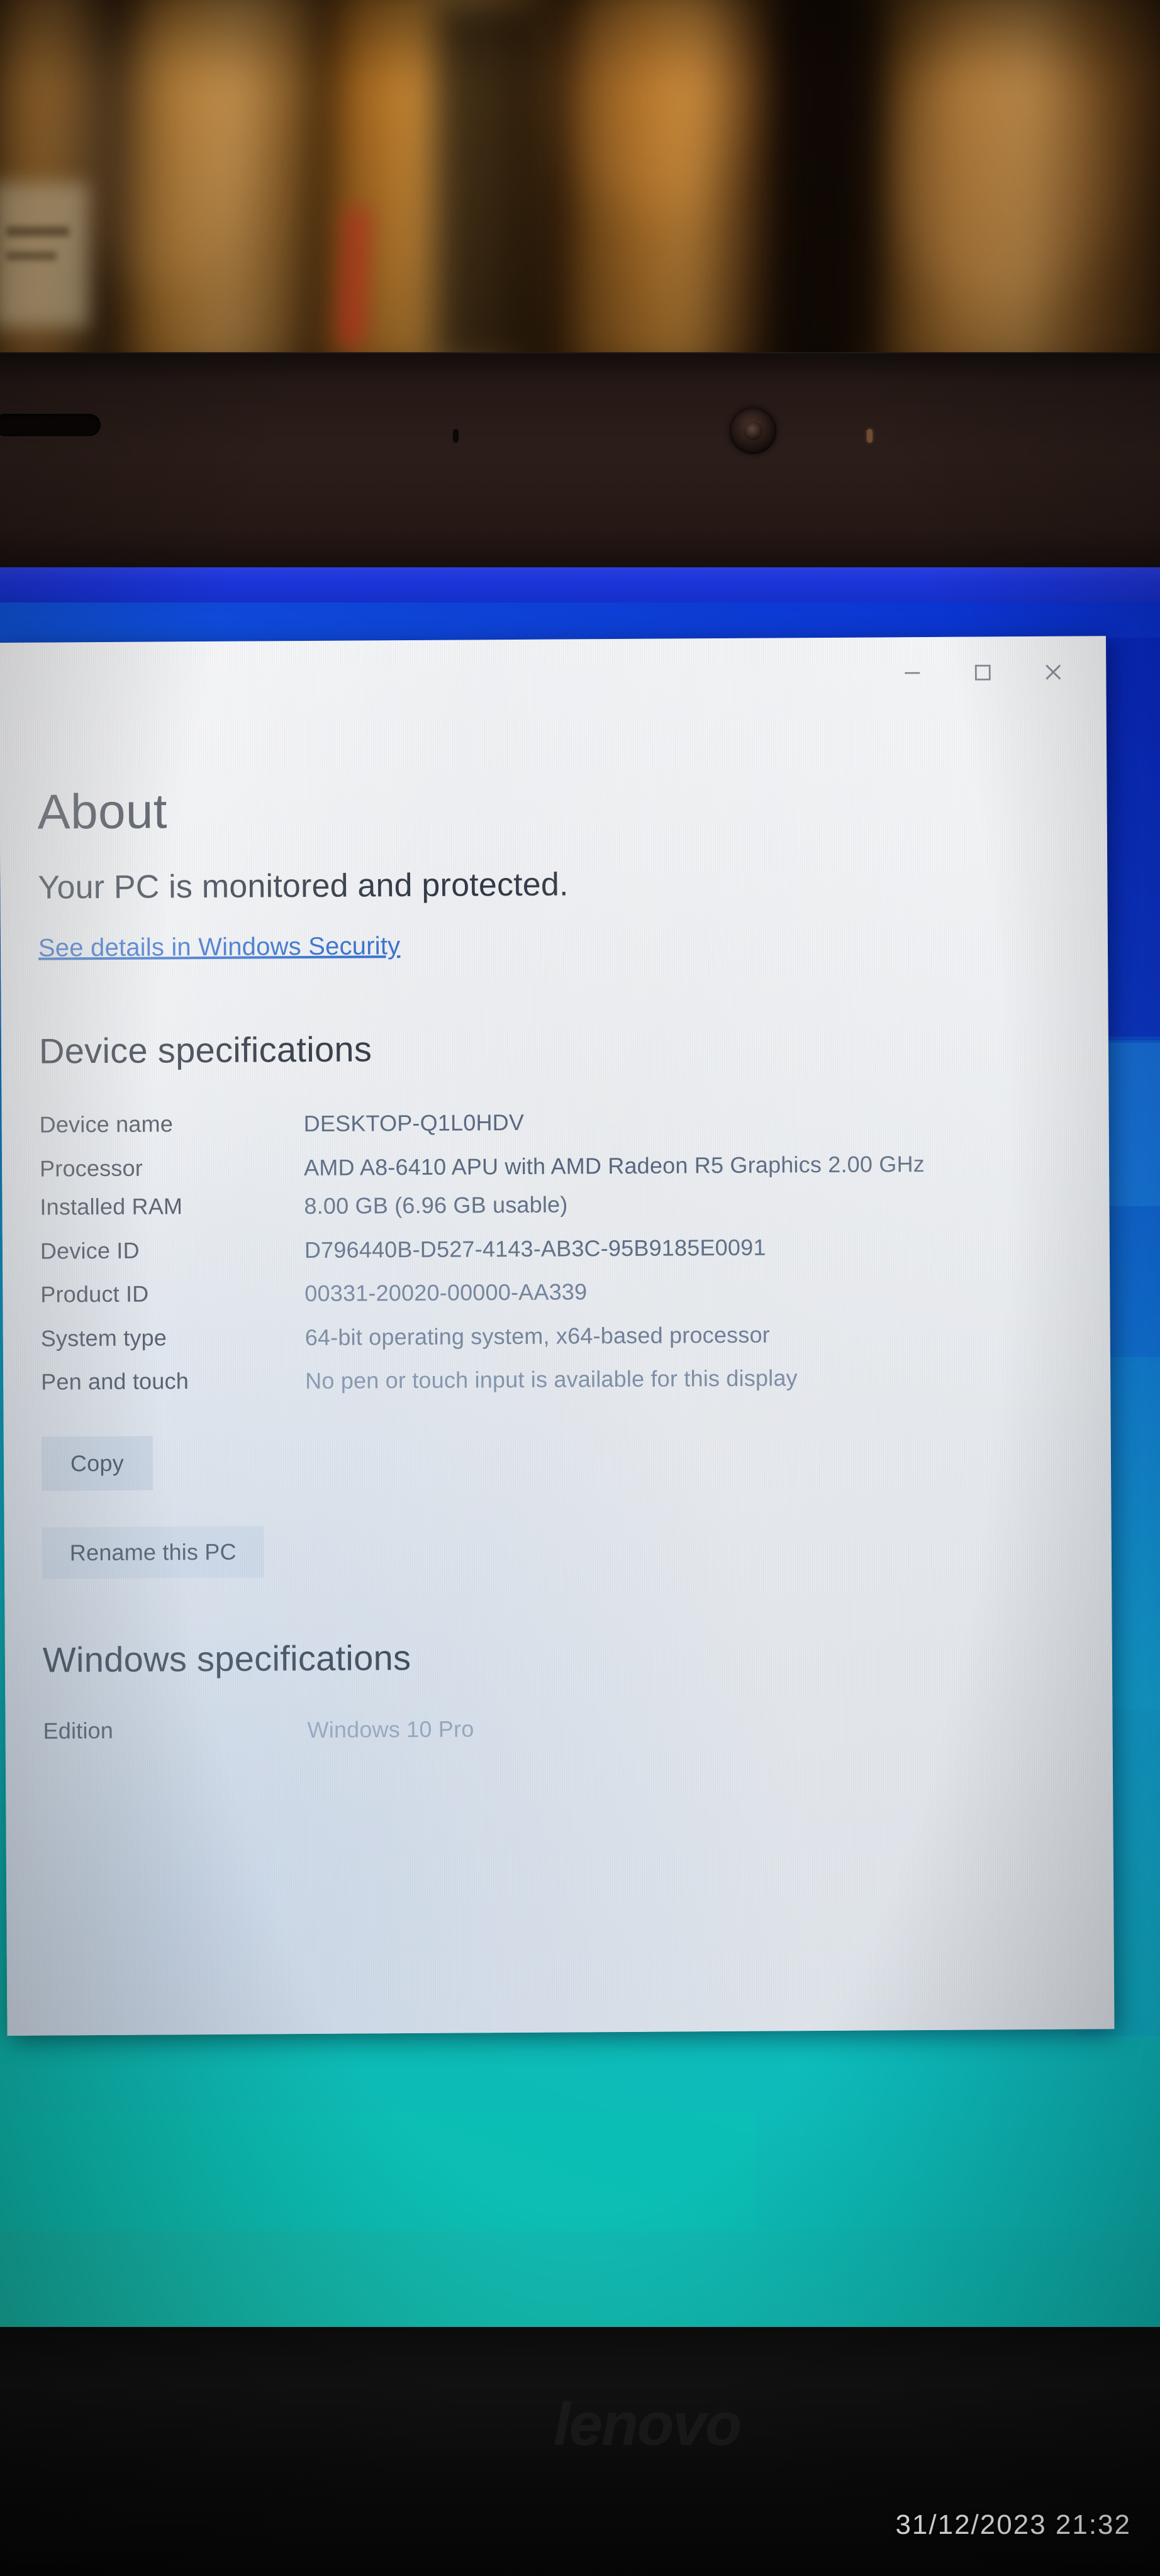 Image resolution: width=1160 pixels, height=2576 pixels. What do you see at coordinates (446, 1293) in the screenshot?
I see `spec-value: 00331-20020-00000-AA339` at bounding box center [446, 1293].